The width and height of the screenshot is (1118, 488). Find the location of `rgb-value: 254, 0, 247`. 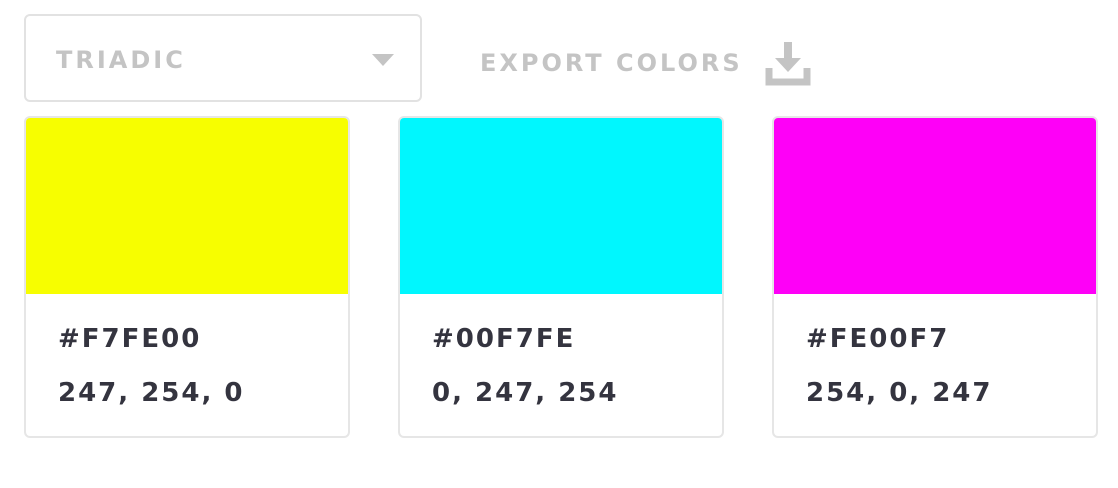

rgb-value: 254, 0, 247 is located at coordinates (899, 393).